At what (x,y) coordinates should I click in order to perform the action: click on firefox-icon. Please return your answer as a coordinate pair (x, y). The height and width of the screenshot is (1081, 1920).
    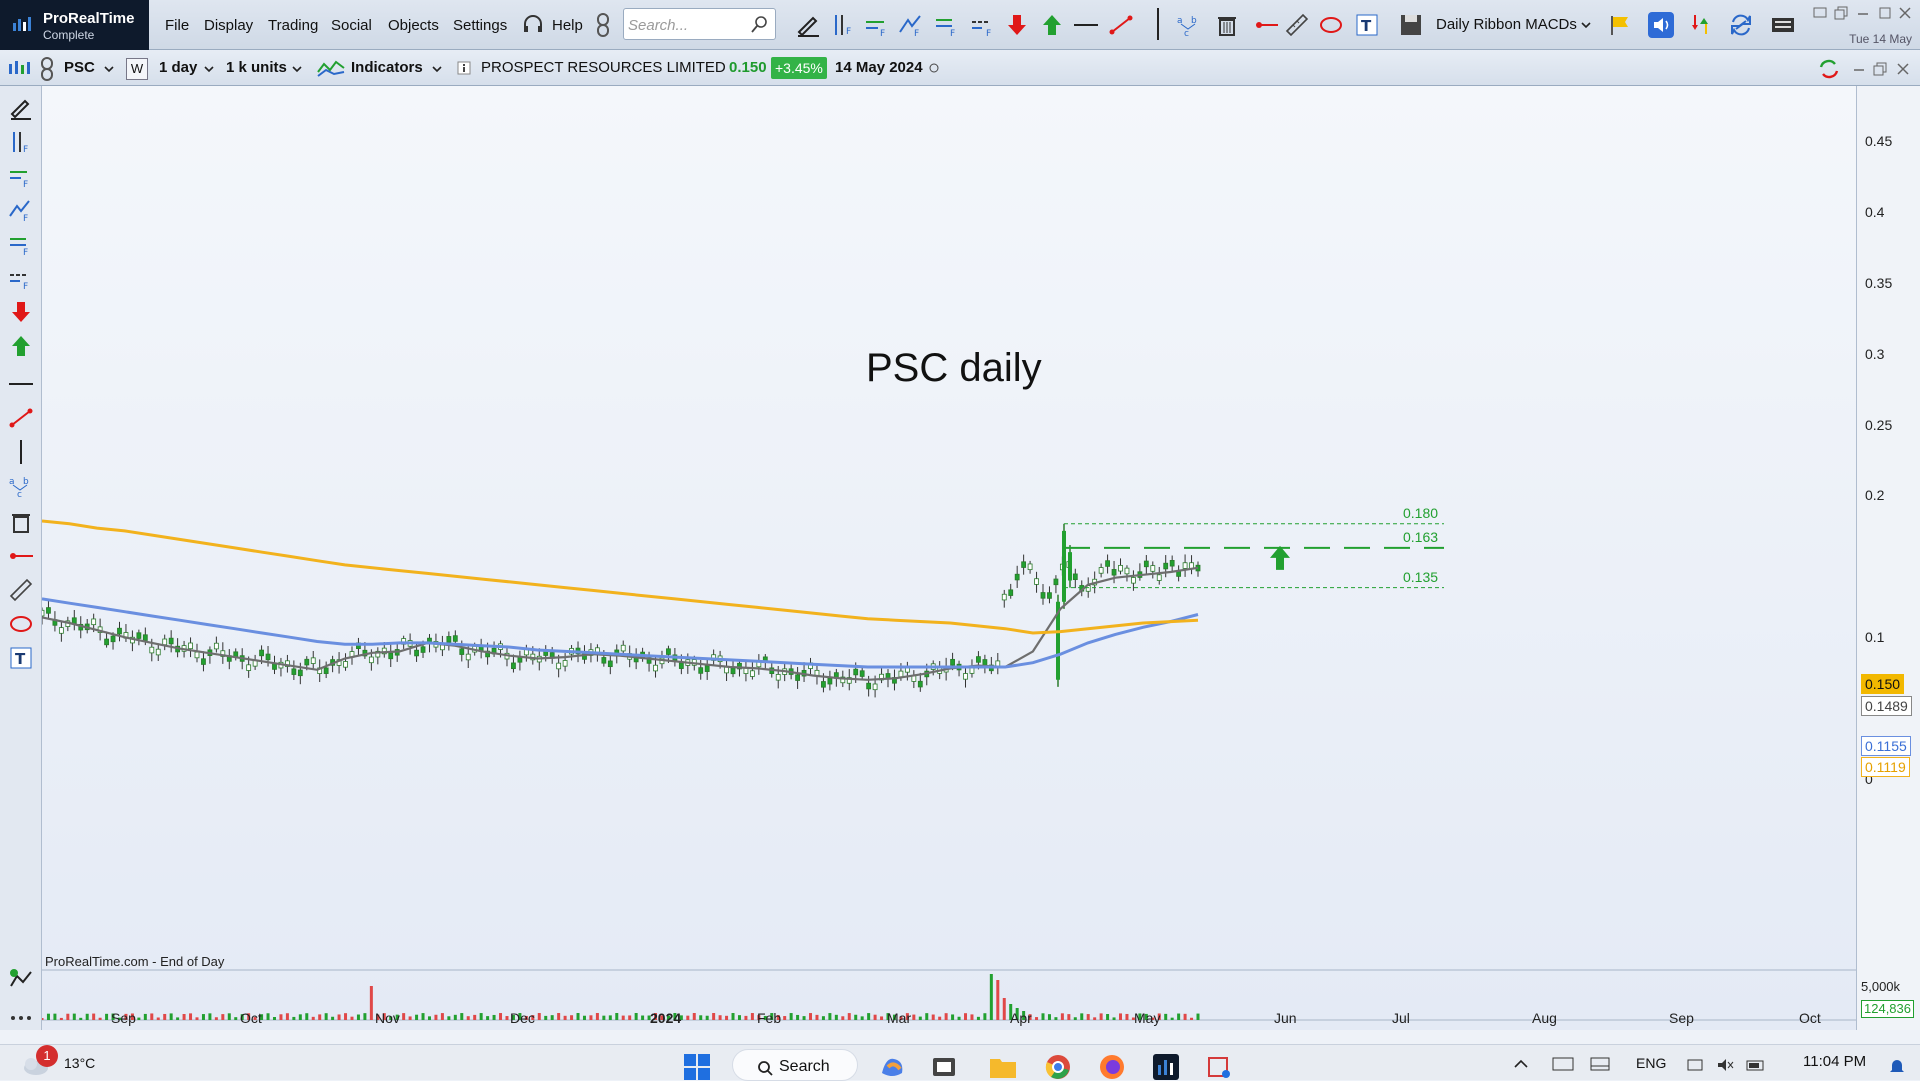
    Looking at the image, I should click on (1112, 1067).